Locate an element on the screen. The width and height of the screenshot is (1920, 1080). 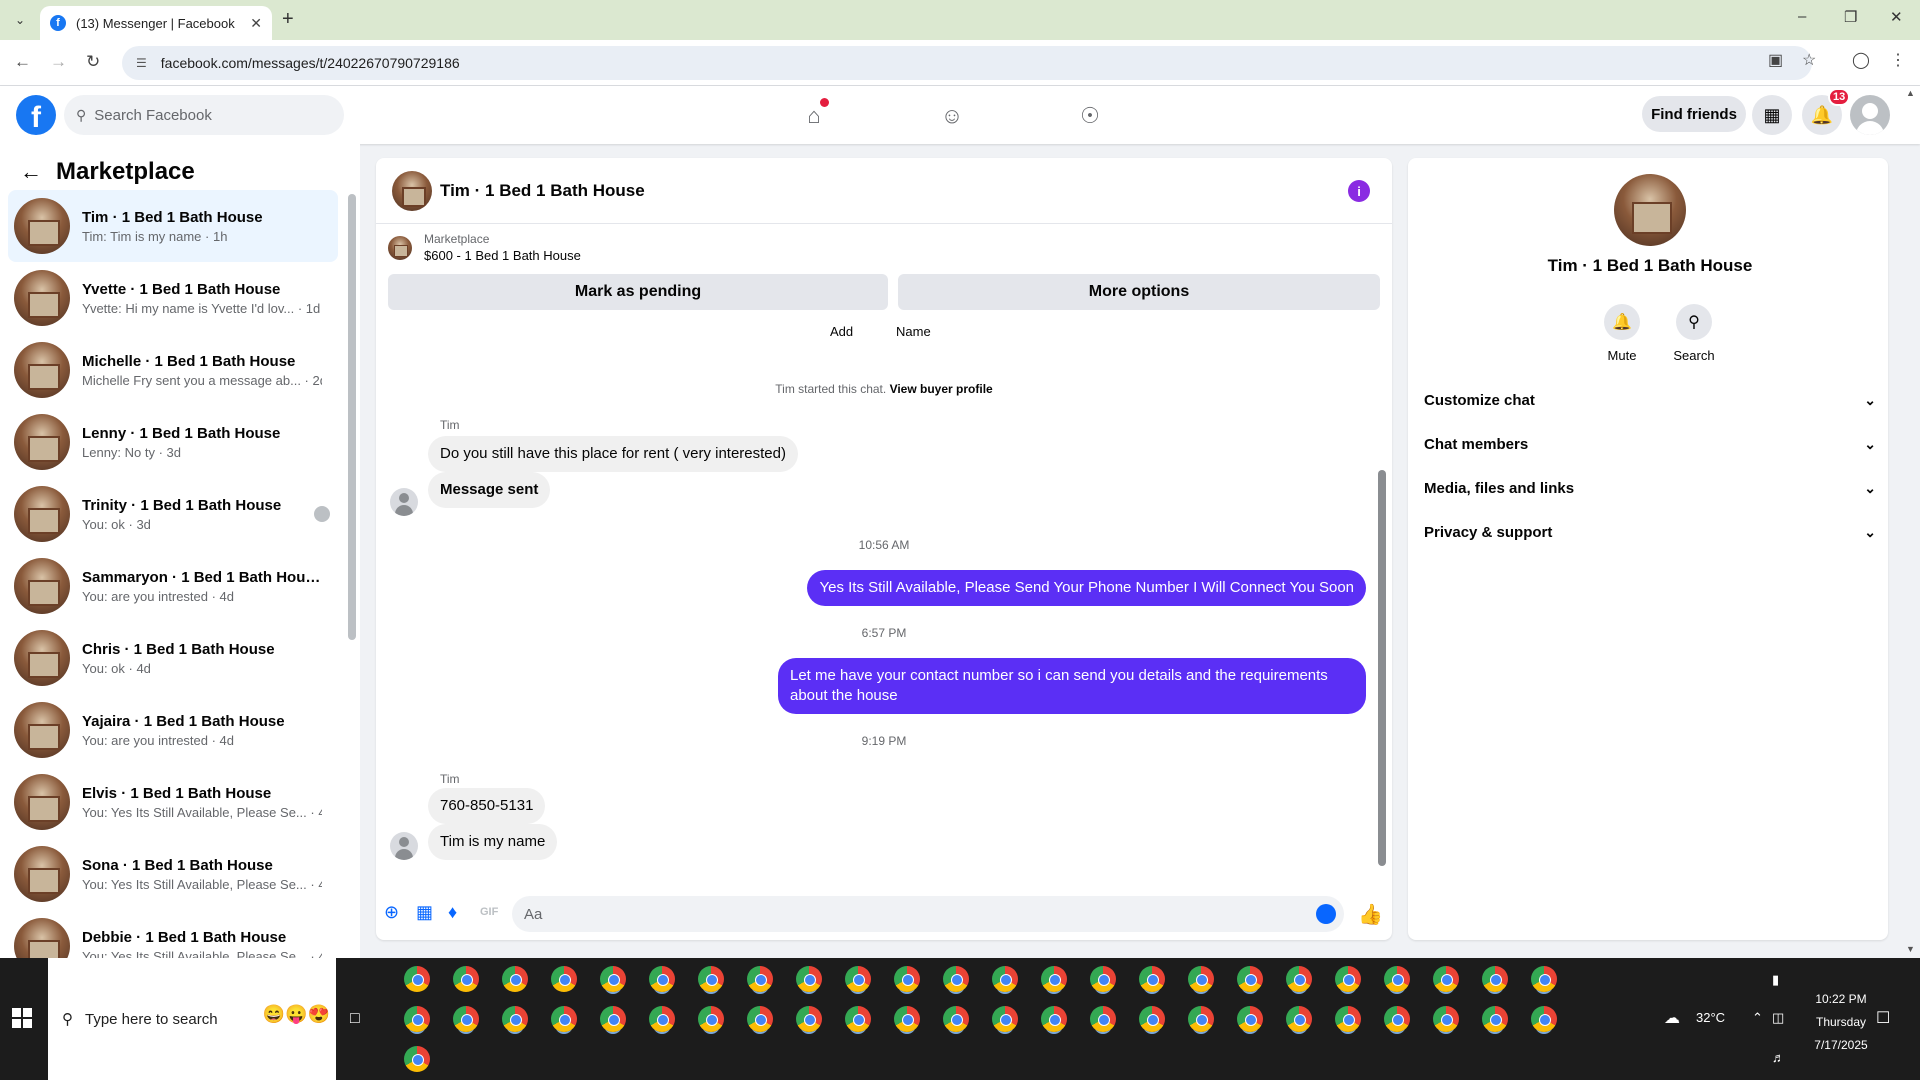
friends-icon: ☺ is located at coordinates (952, 116).